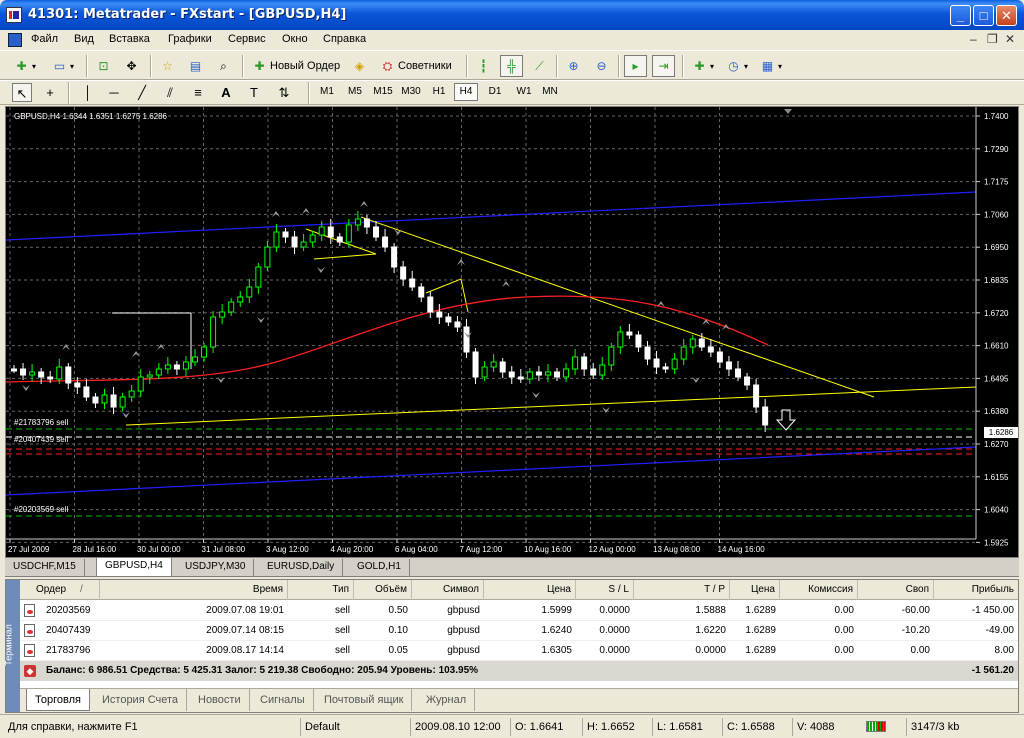 This screenshot has width=1024, height=738. What do you see at coordinates (983, 15) in the screenshot?
I see `maximize-button: □` at bounding box center [983, 15].